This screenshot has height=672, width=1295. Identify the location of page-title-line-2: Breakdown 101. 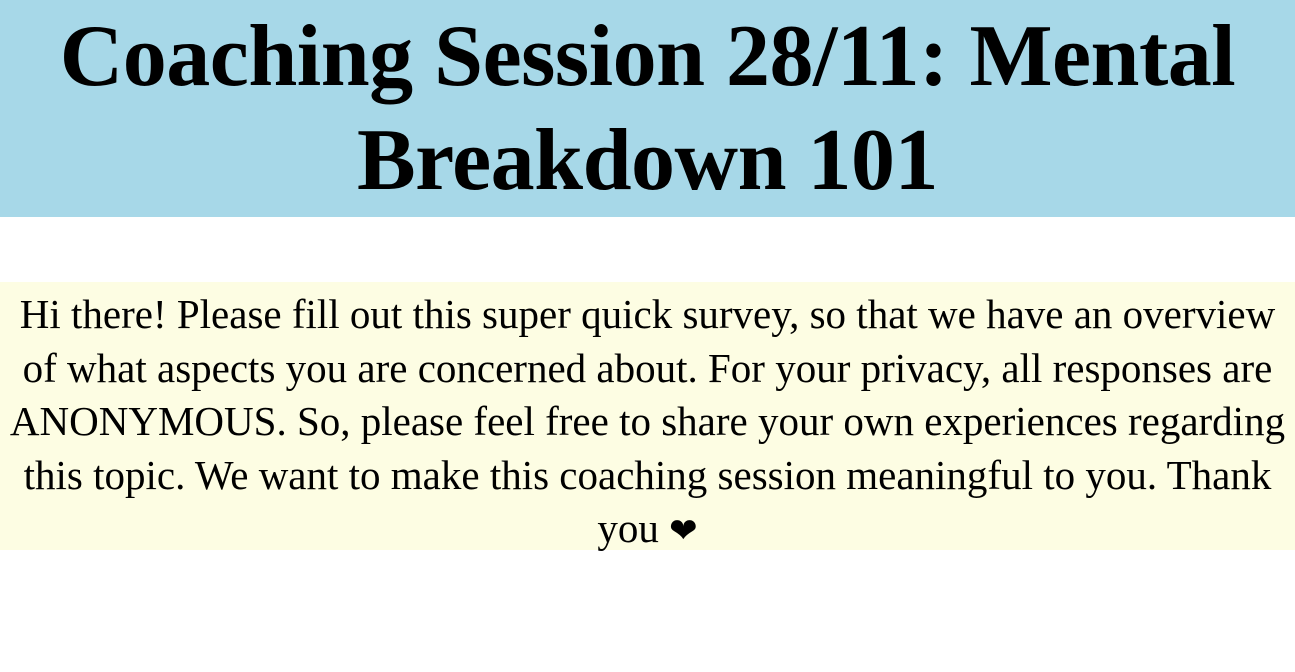
(647, 160).